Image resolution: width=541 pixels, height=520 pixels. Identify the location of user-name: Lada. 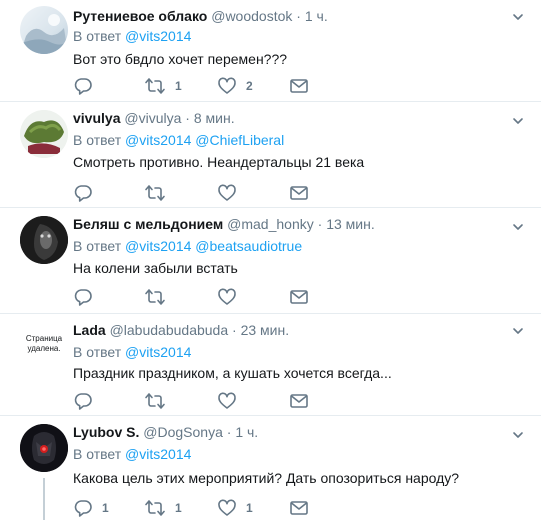
(89, 330).